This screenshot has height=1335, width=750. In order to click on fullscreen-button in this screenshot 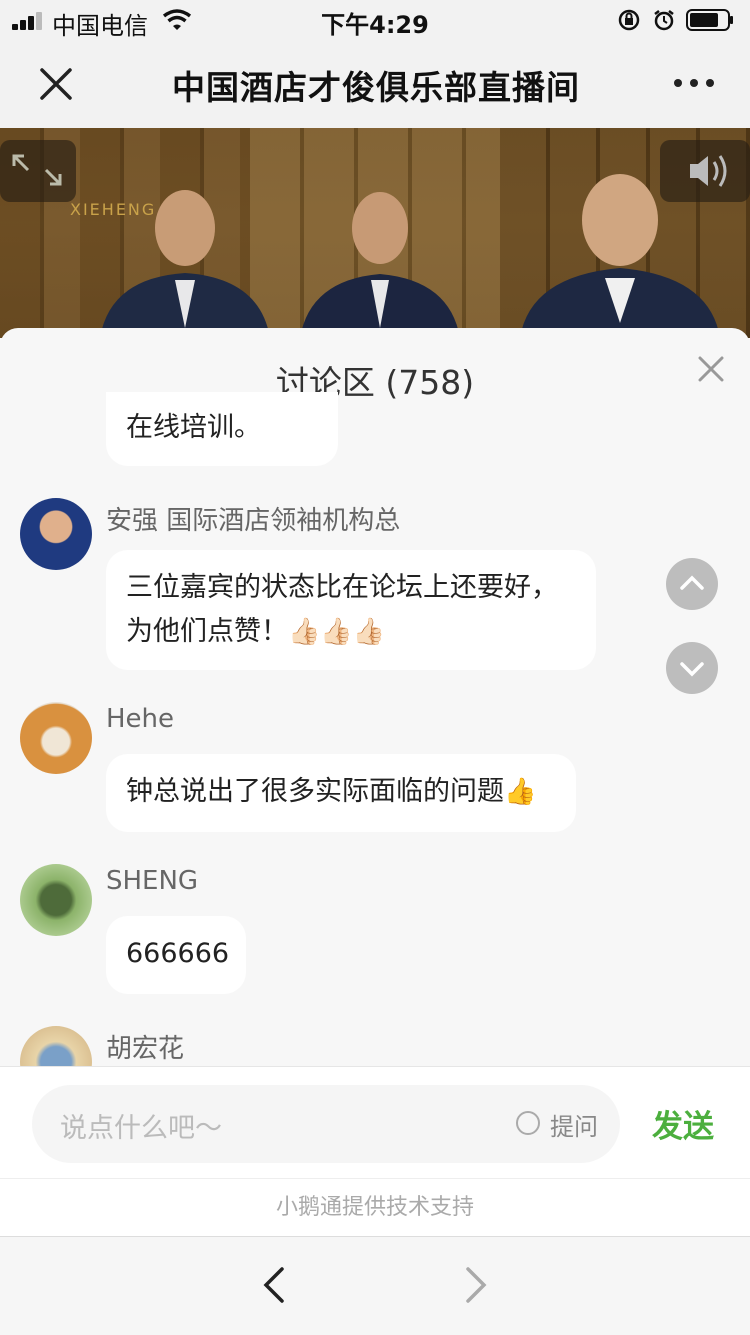, I will do `click(38, 171)`.